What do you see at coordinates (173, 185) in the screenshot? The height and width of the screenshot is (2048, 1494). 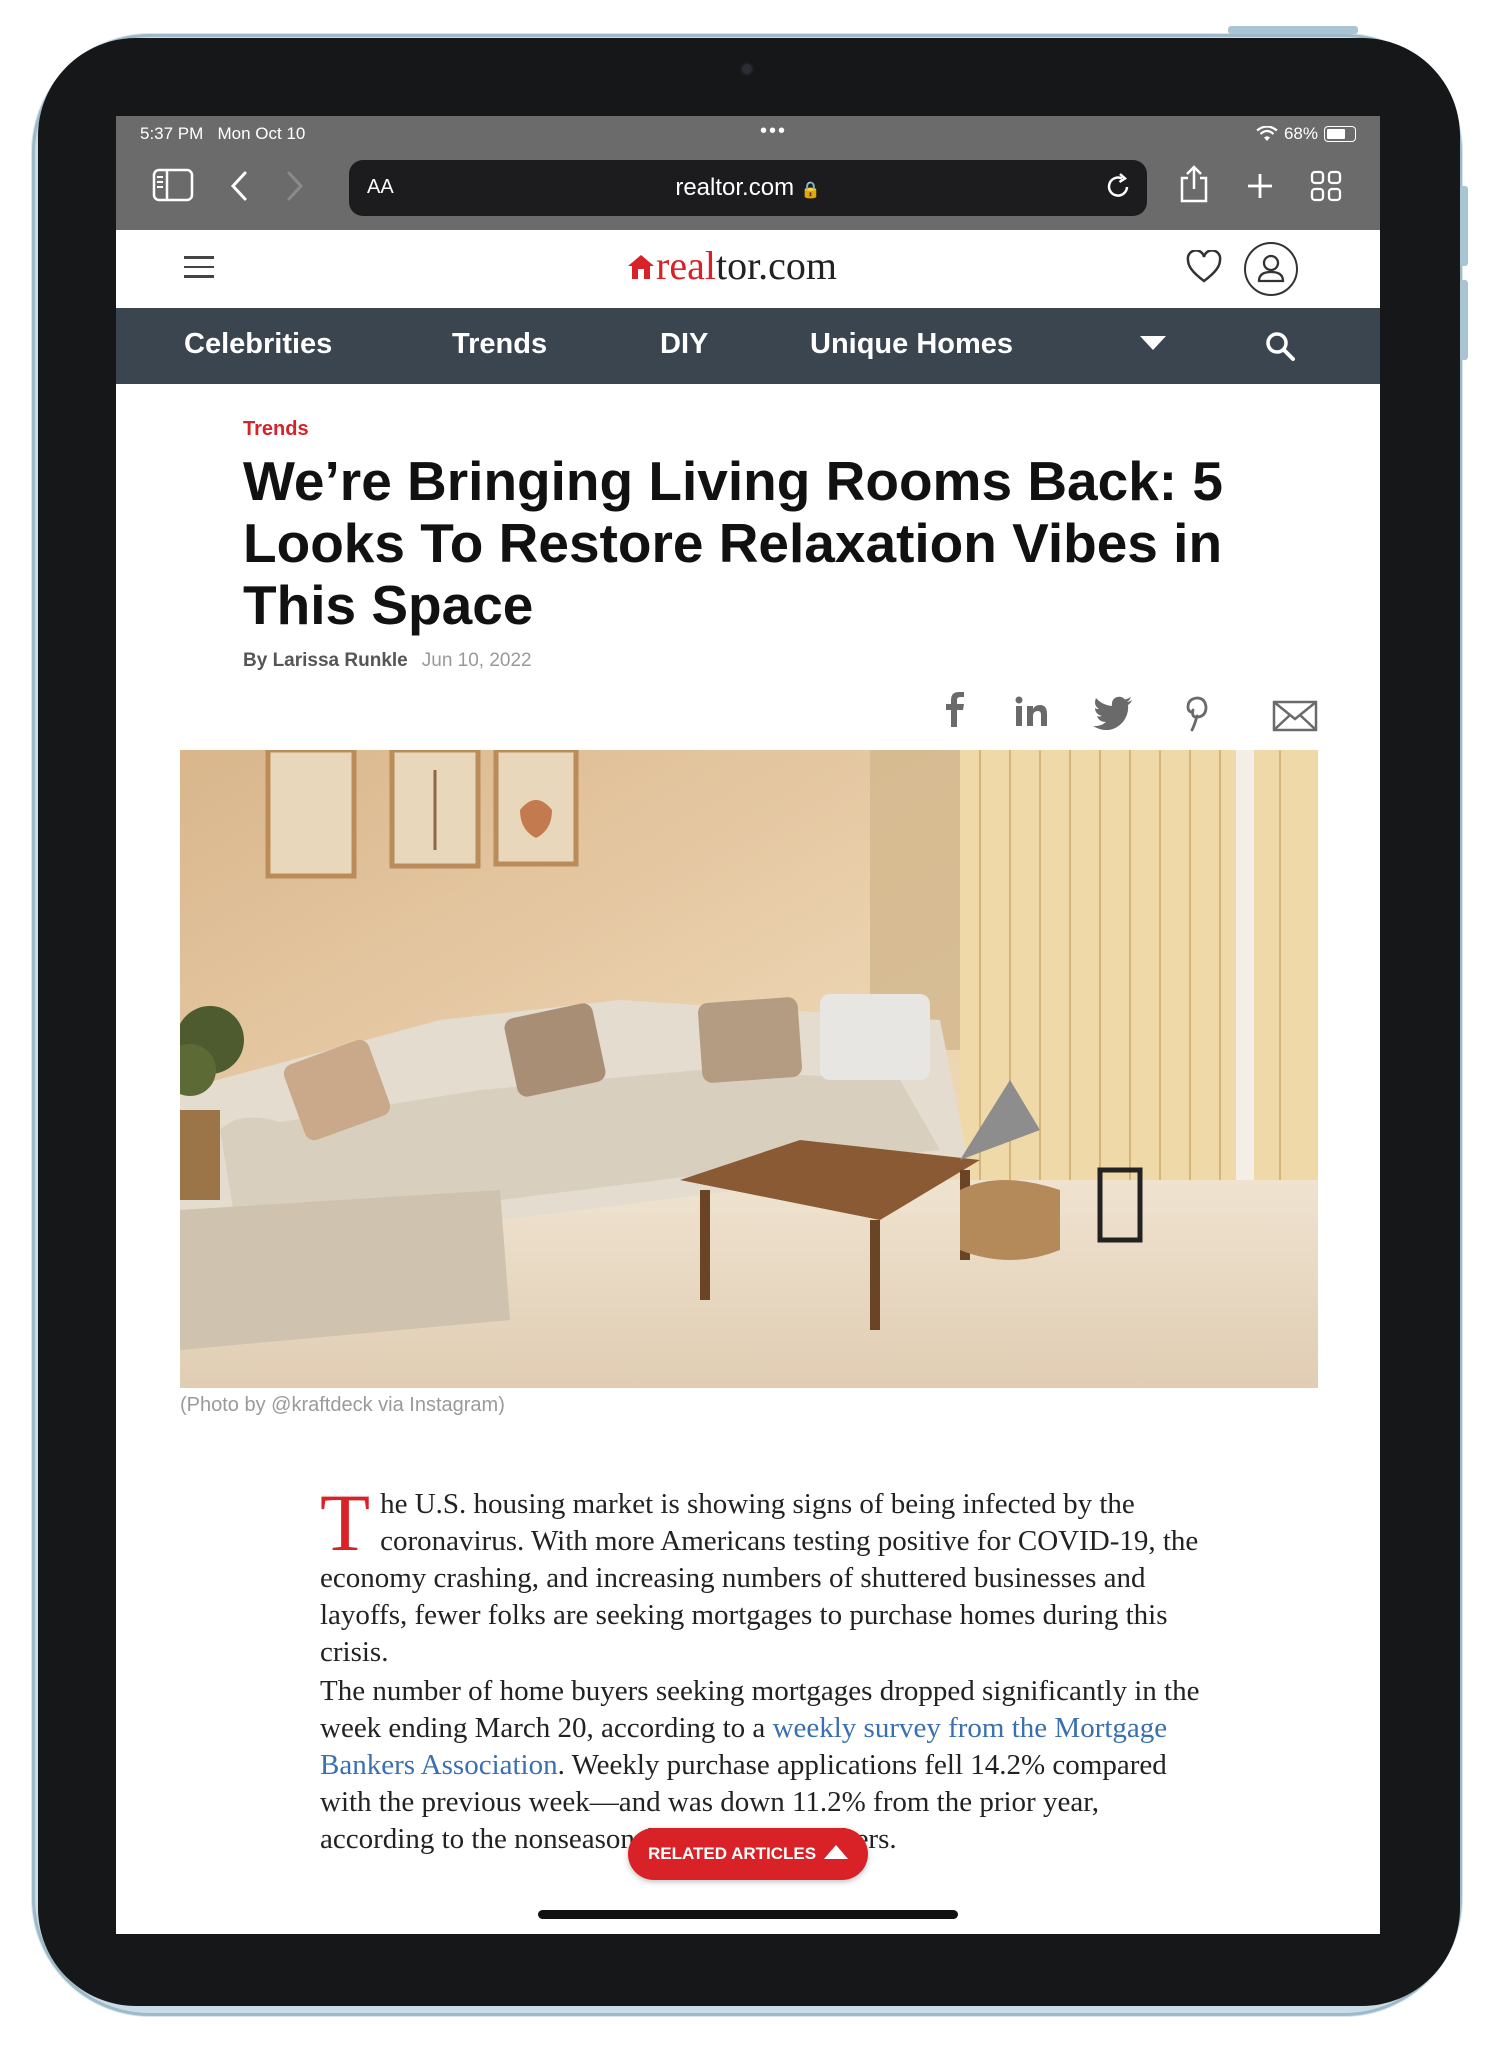 I see `sidebar-icon` at bounding box center [173, 185].